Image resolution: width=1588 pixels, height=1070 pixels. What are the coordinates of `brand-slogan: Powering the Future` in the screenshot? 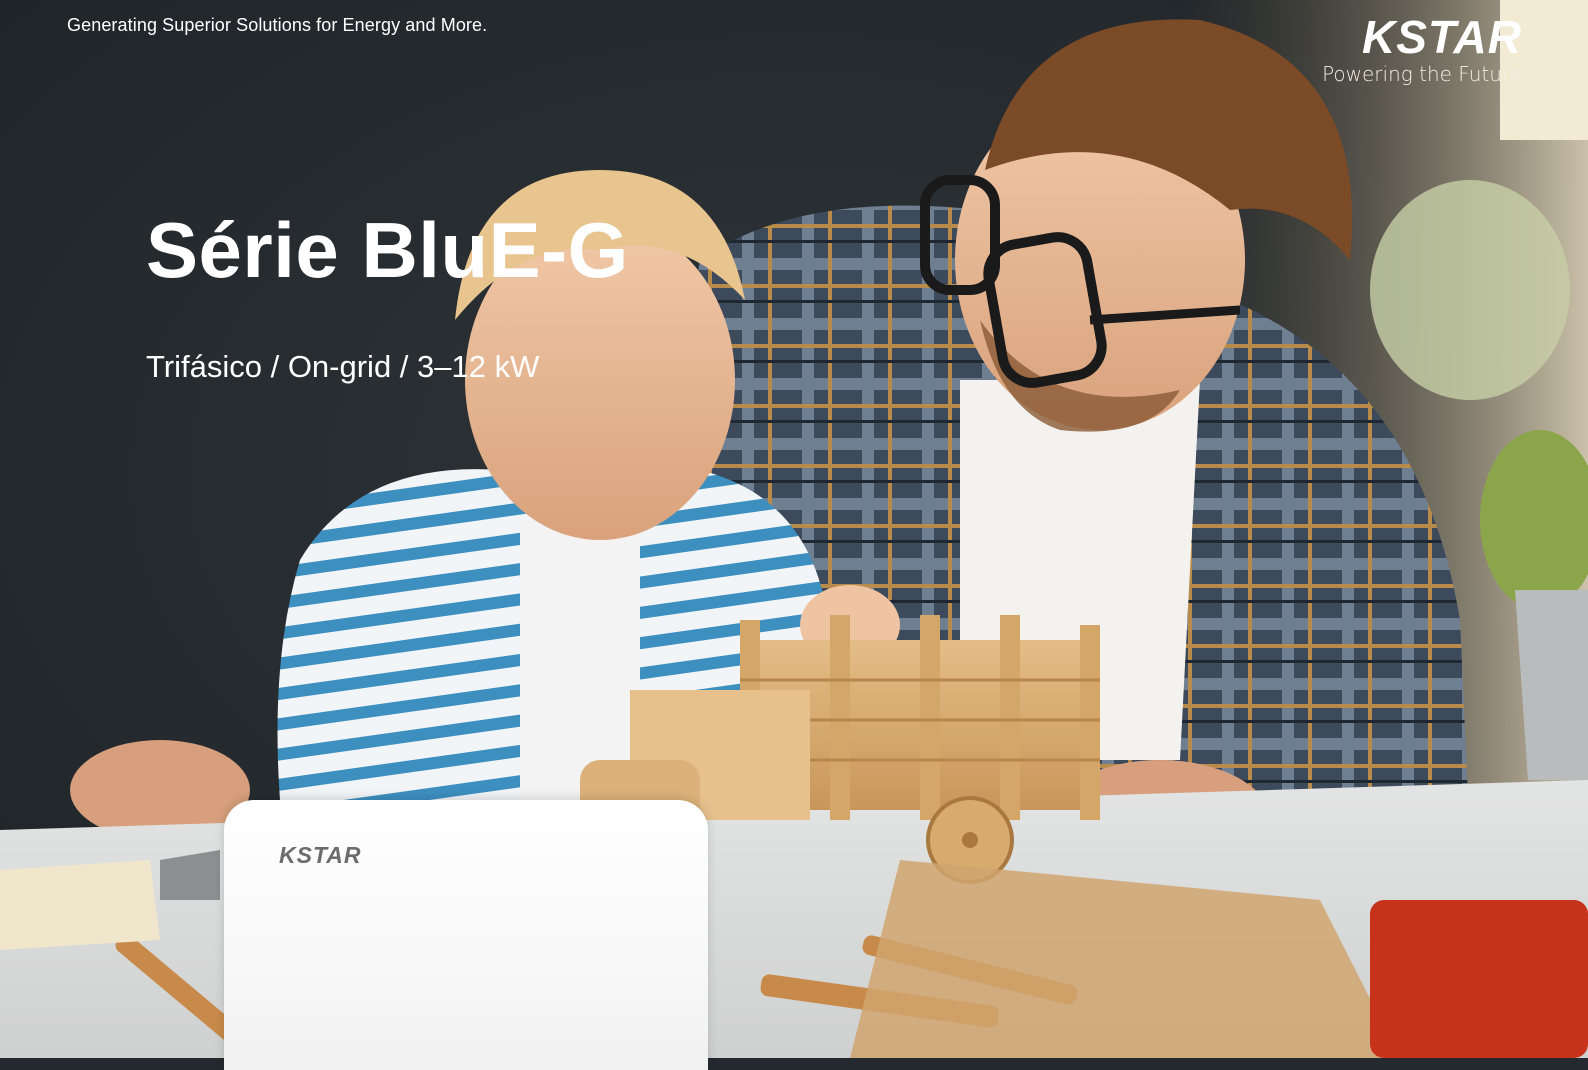 It's located at (1422, 74).